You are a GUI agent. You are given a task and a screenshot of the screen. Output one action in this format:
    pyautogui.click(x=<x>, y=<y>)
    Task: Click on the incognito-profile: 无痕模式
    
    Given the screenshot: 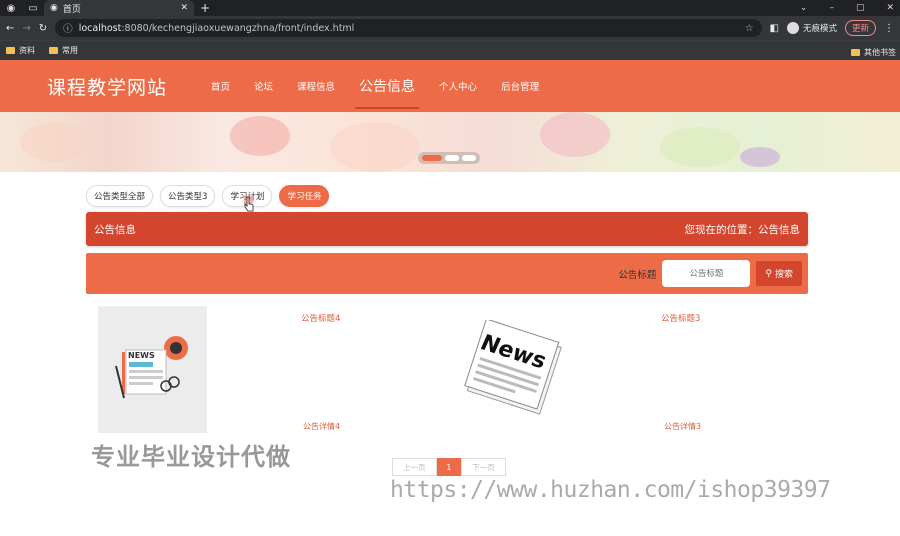 What is the action you would take?
    pyautogui.click(x=811, y=28)
    